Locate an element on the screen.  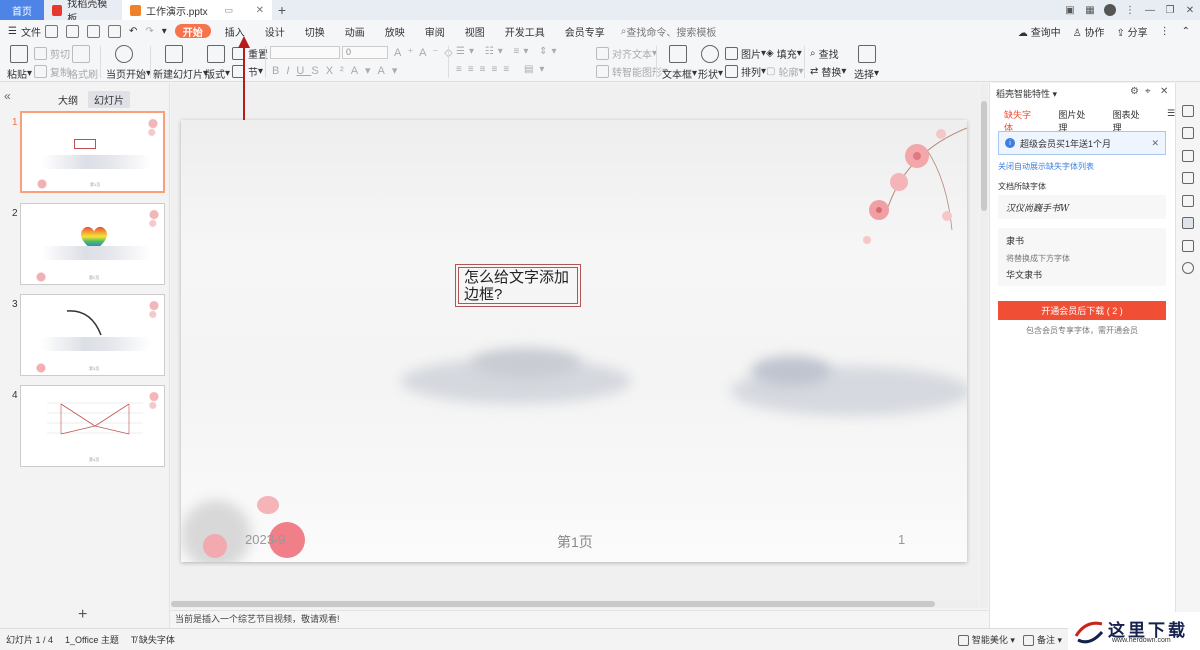
tab-review: 审阅 is located at coordinates (435, 31).